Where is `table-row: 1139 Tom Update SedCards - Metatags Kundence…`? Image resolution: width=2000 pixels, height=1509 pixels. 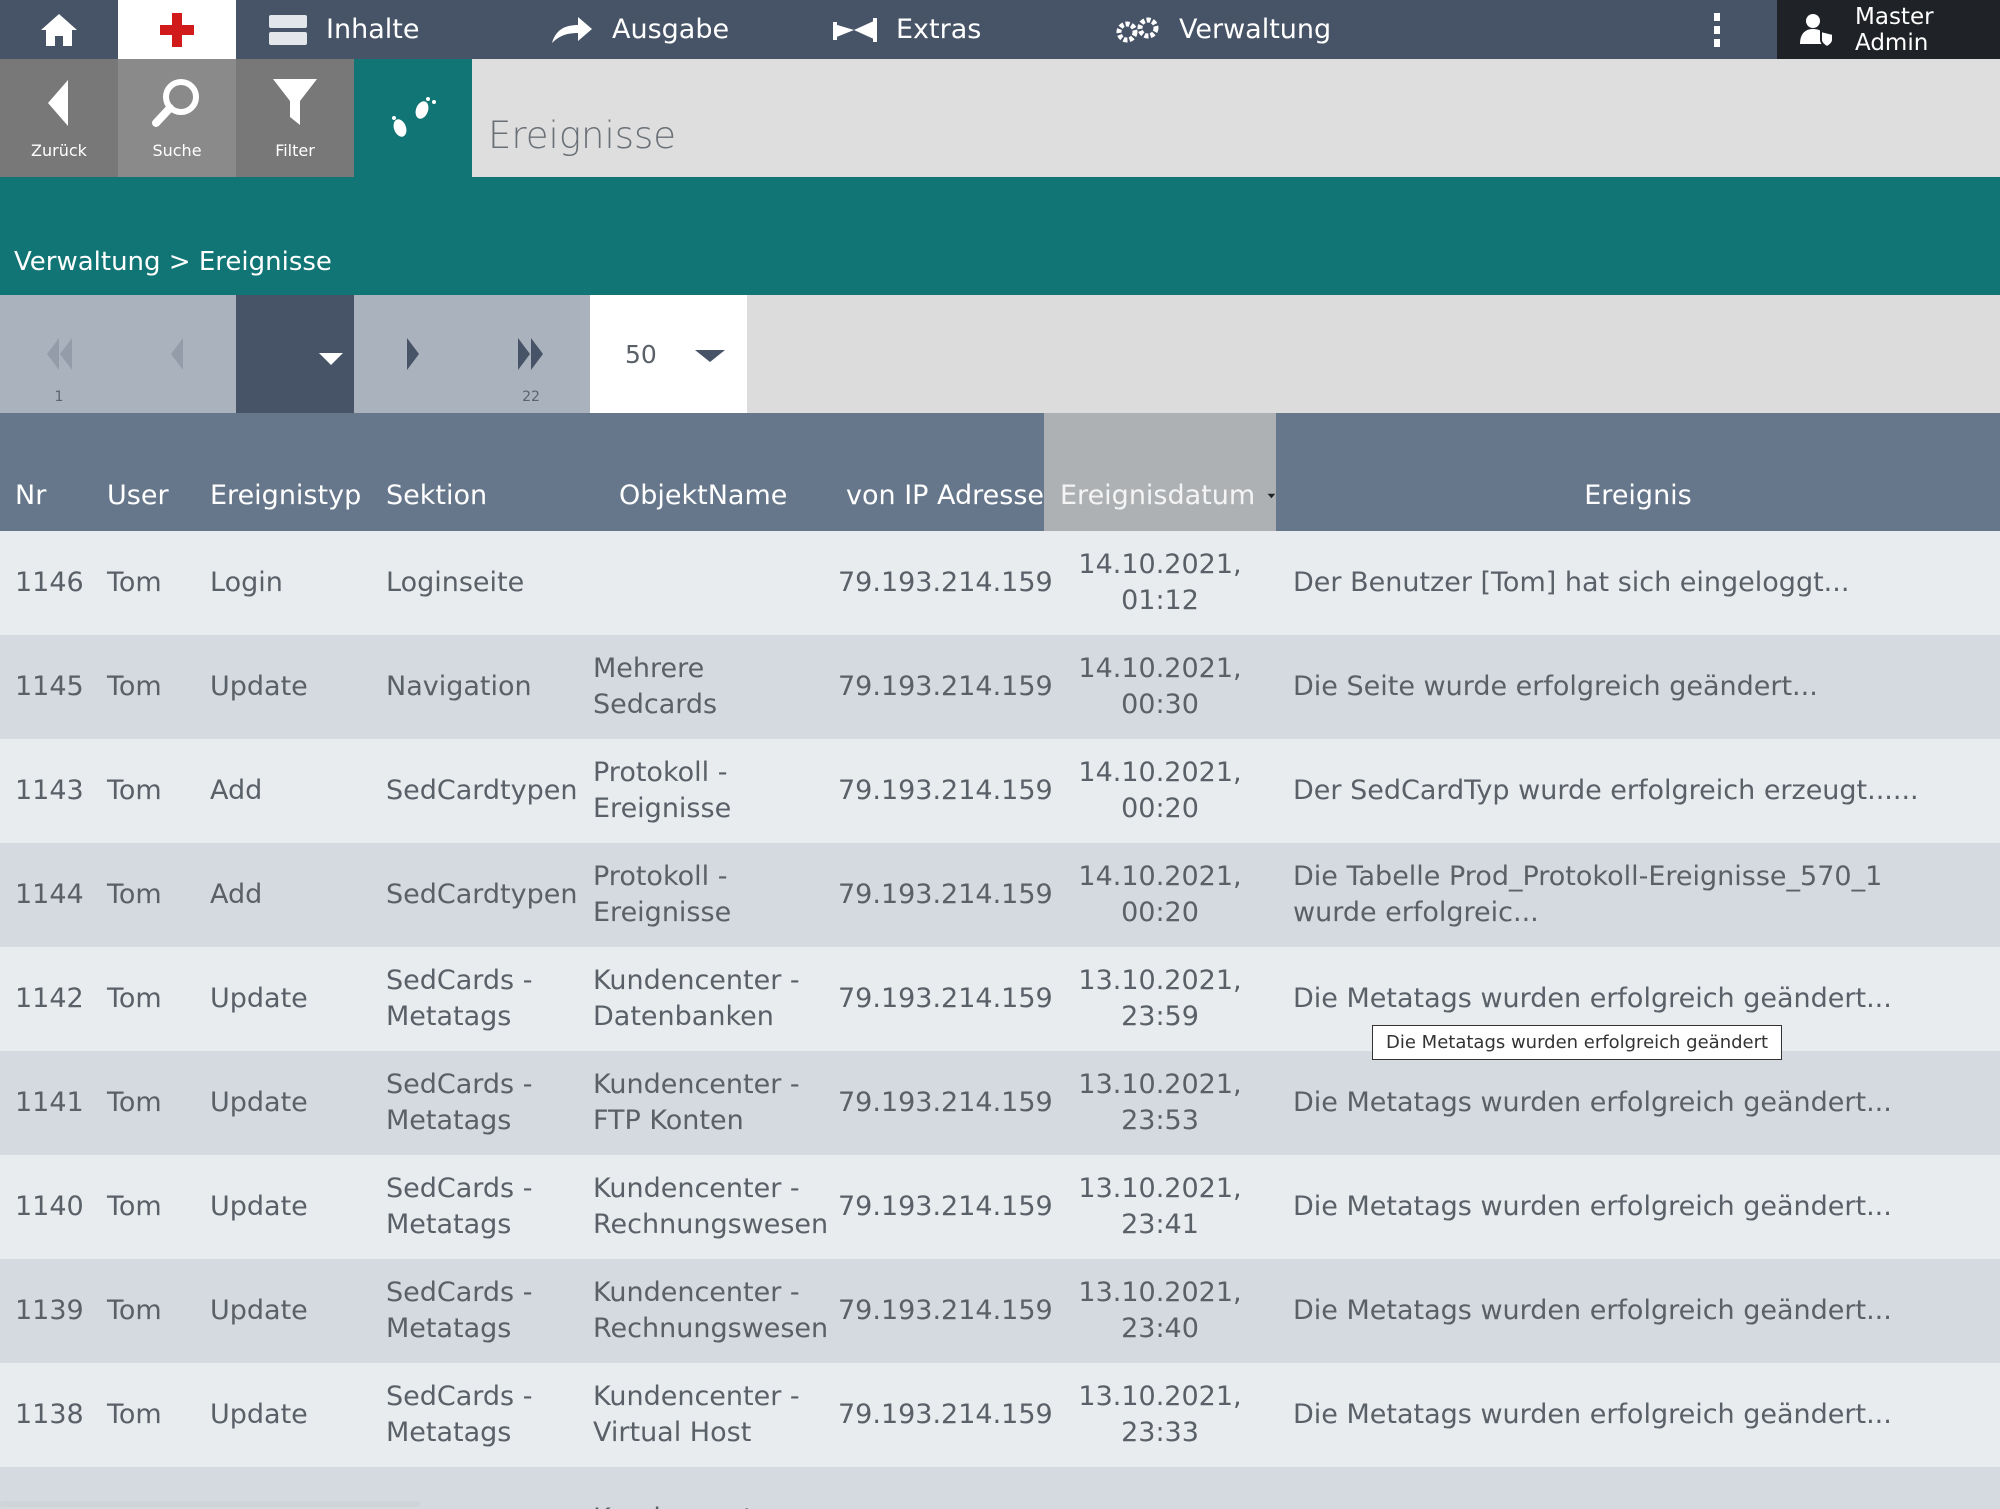
table-row: 1139 Tom Update SedCards - Metatags Kundence… is located at coordinates (1000, 1311).